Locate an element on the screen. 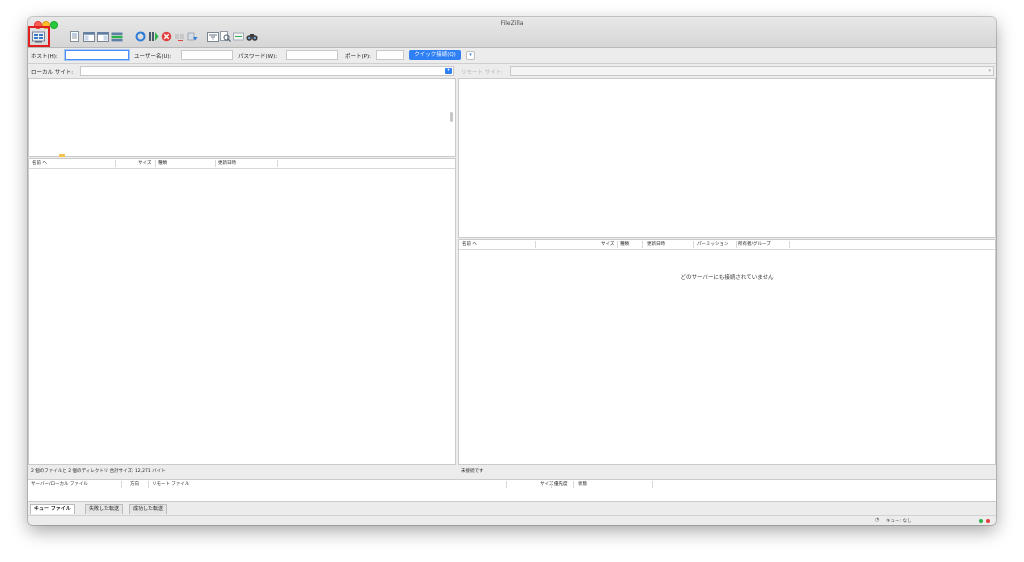  remote-col-owner: 所有者/グループ is located at coordinates (754, 244).